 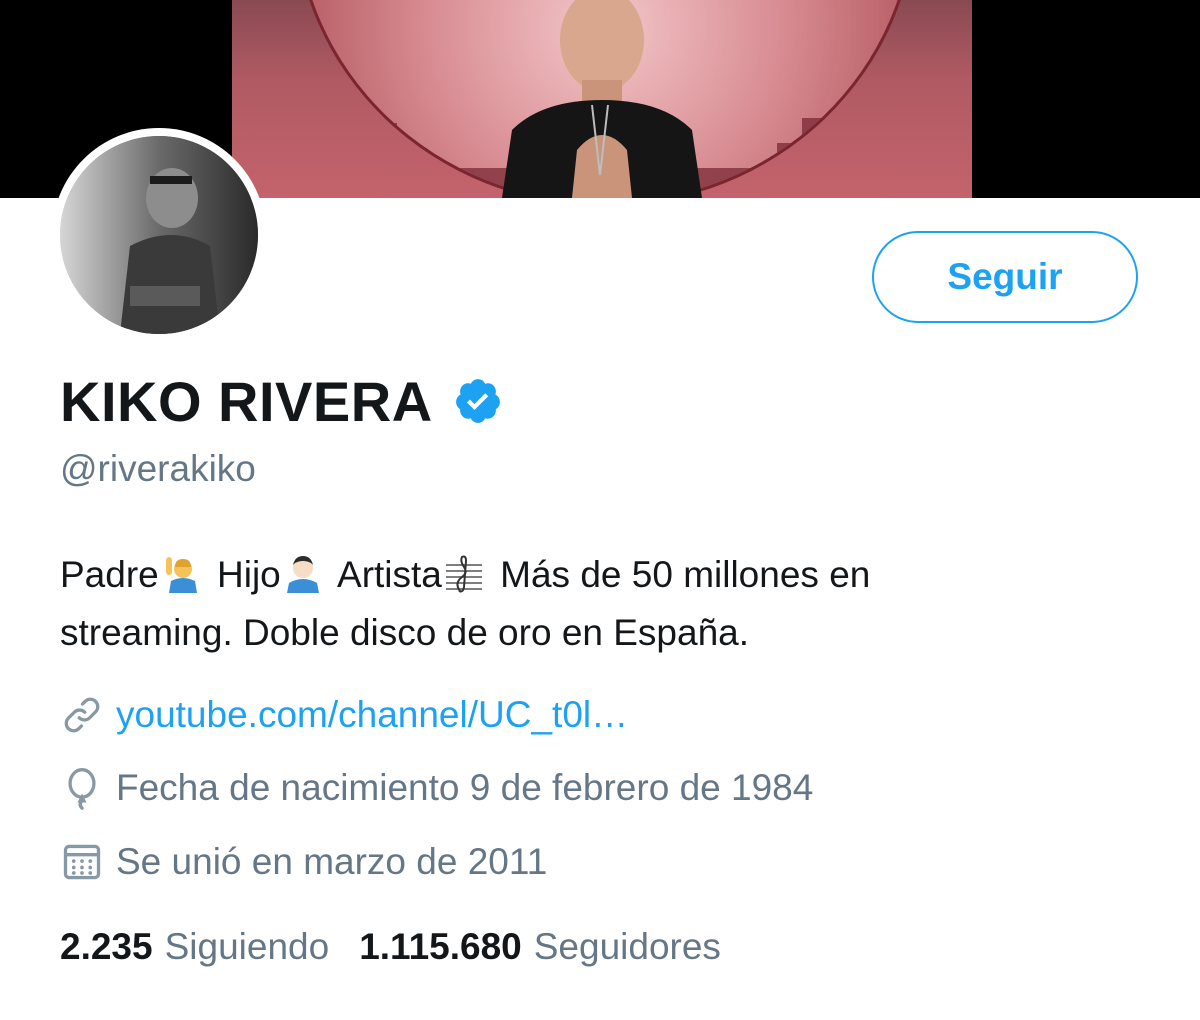 What do you see at coordinates (158, 468) in the screenshot?
I see `profile-handle: @riverakiko` at bounding box center [158, 468].